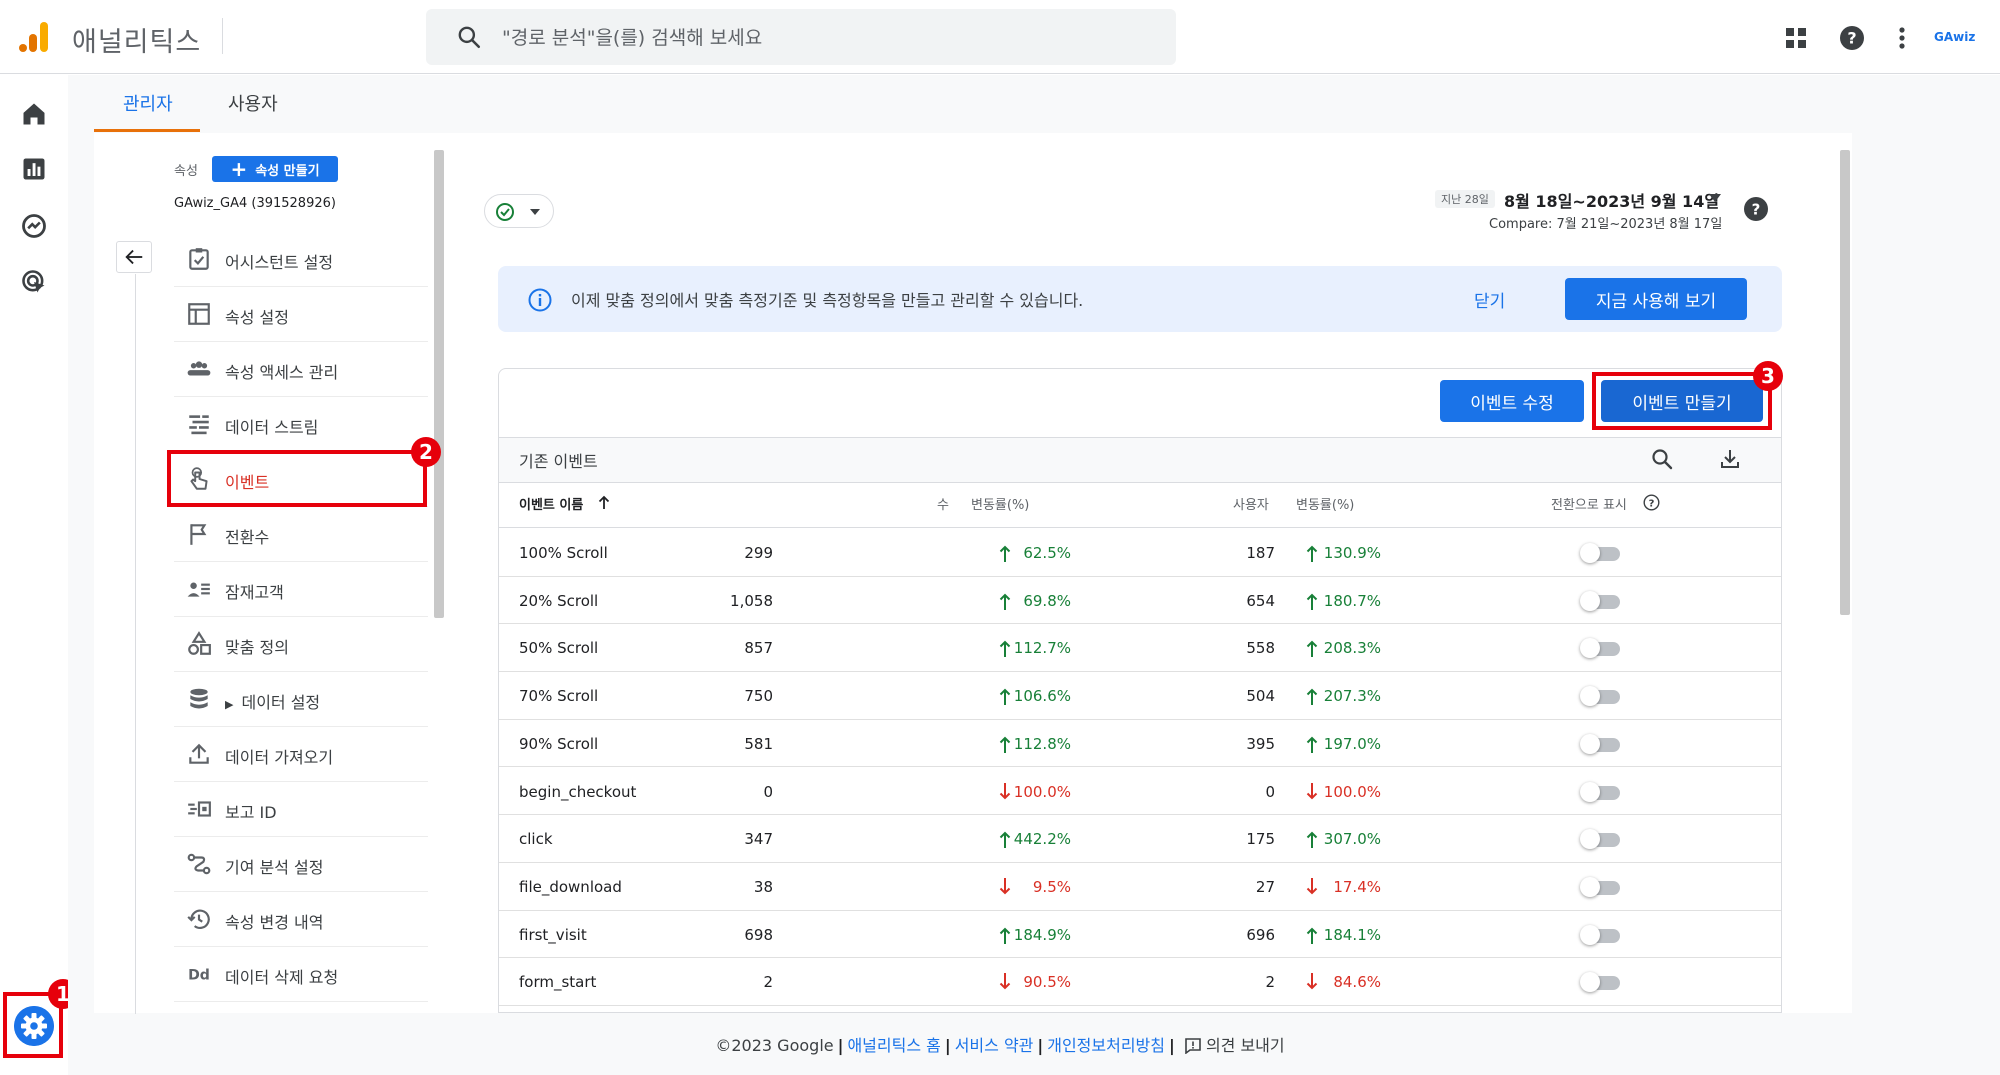  What do you see at coordinates (1140, 935) in the screenshot?
I see `table-row: first_visit 698 184.9% 696 184.1%` at bounding box center [1140, 935].